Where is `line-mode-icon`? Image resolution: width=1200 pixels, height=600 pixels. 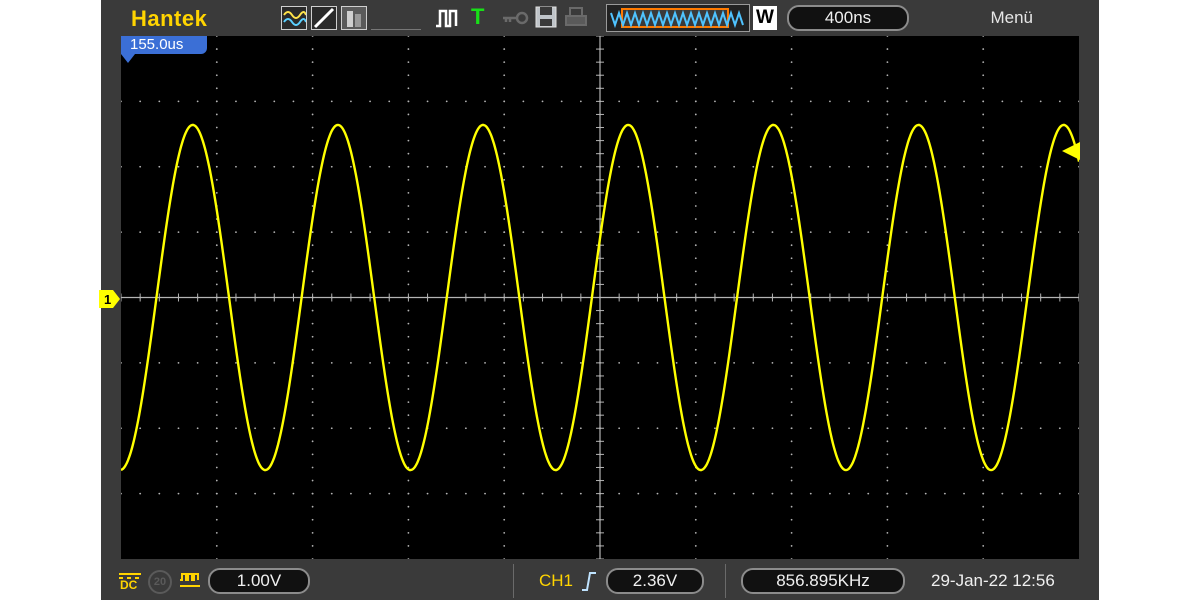 line-mode-icon is located at coordinates (324, 18).